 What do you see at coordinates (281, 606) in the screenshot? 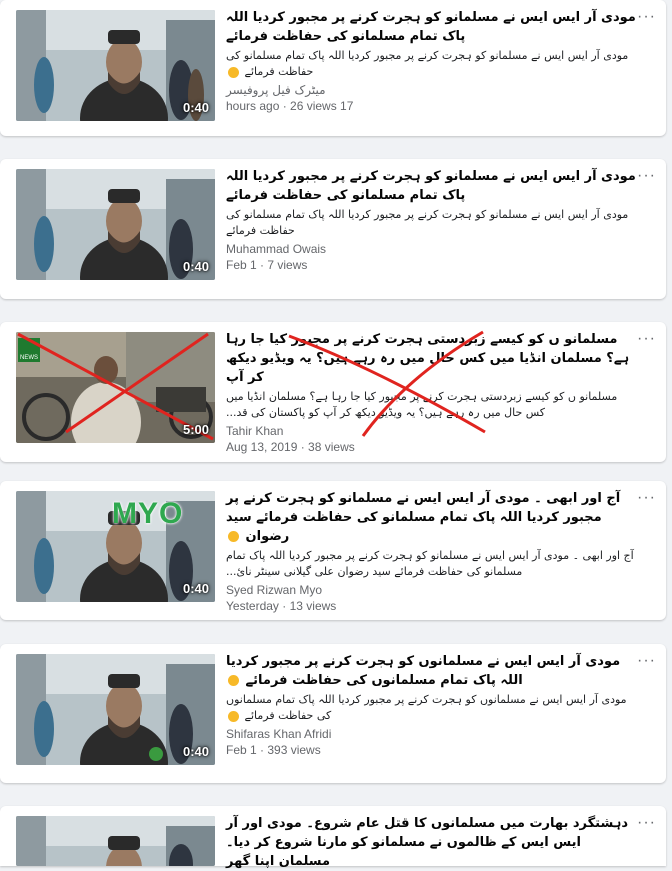
I see `video-meta: Yesterday · 13 views` at bounding box center [281, 606].